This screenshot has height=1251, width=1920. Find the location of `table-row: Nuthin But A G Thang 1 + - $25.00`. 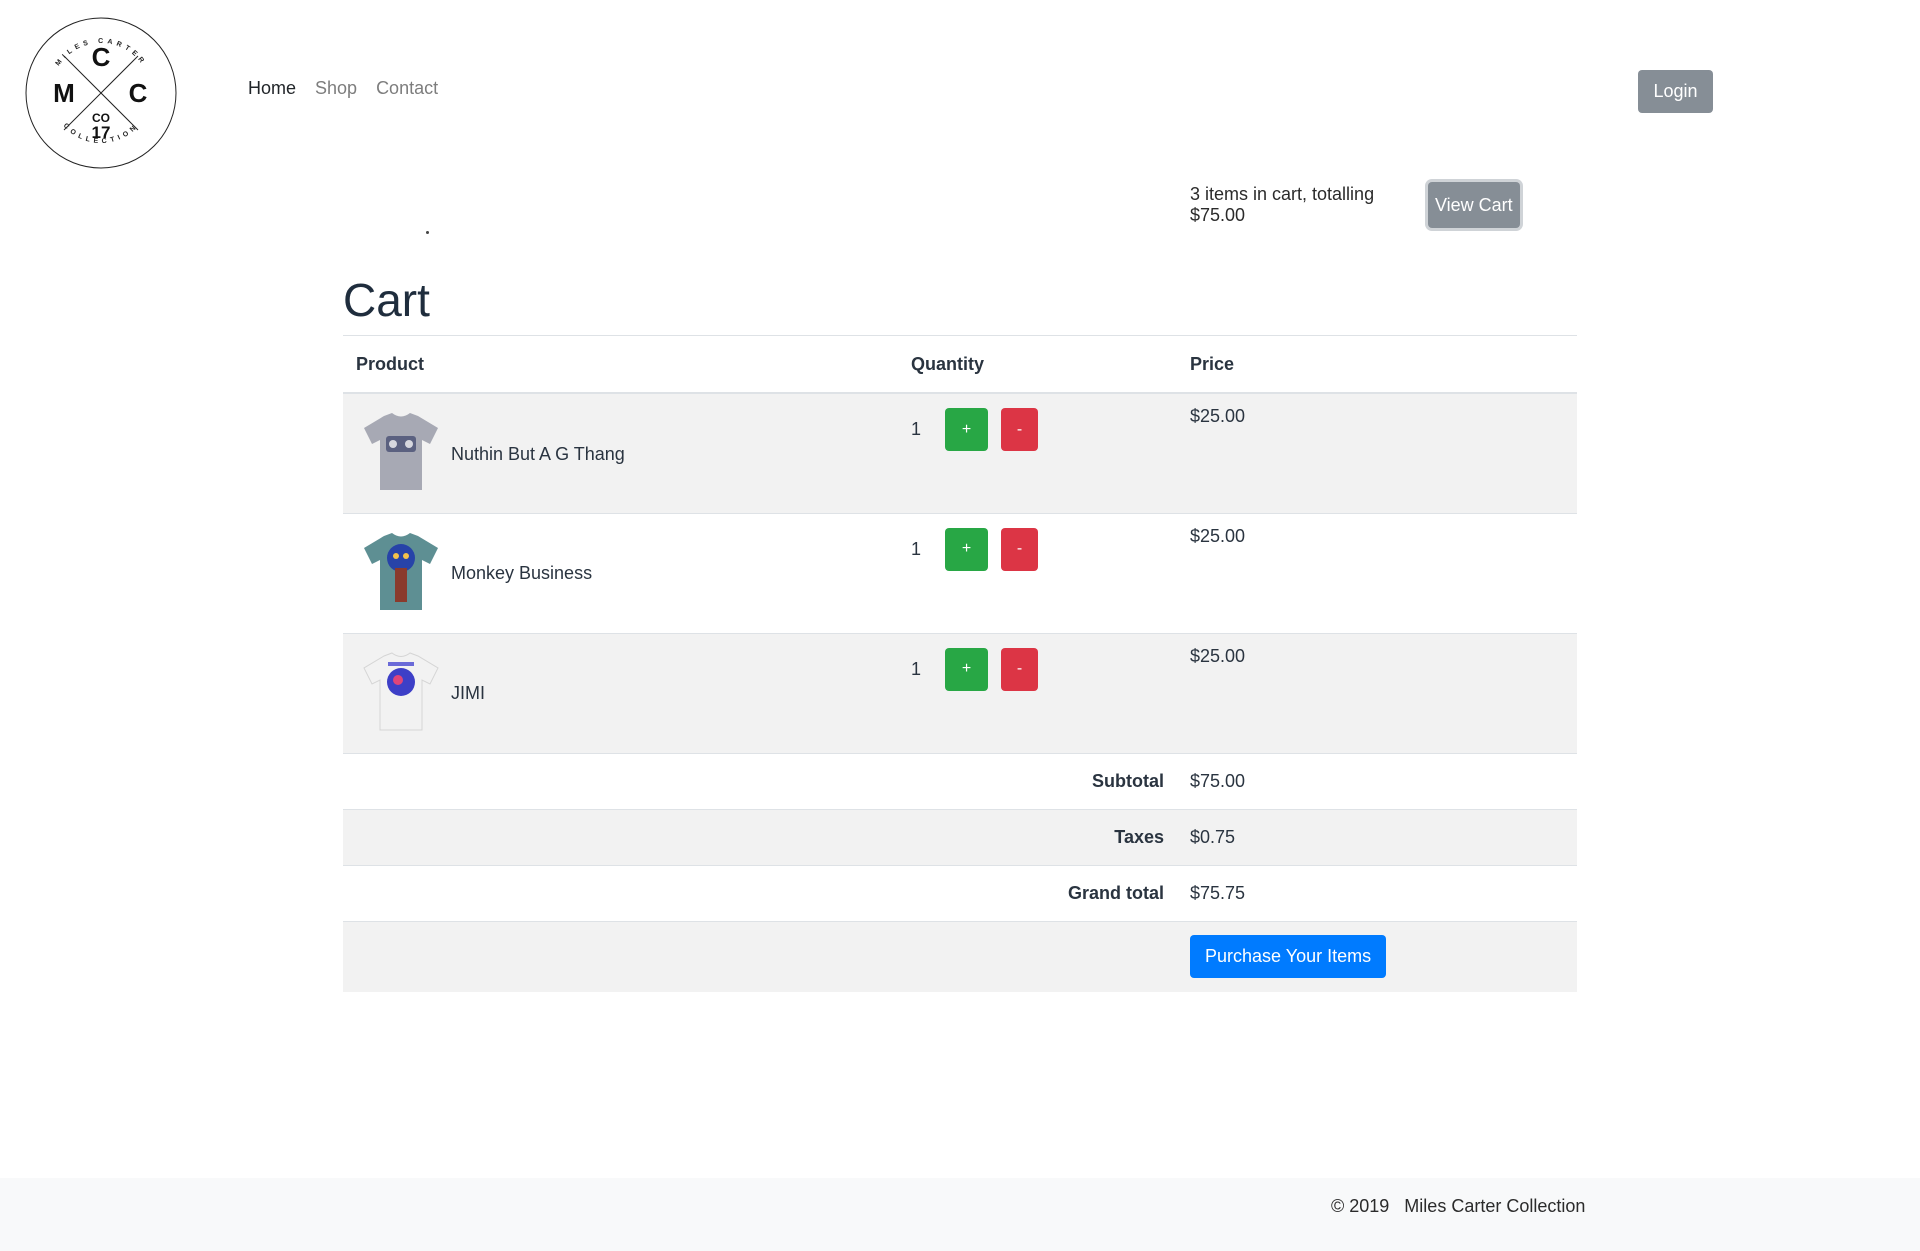

table-row: Nuthin But A G Thang 1 + - $25.00 is located at coordinates (960, 452).